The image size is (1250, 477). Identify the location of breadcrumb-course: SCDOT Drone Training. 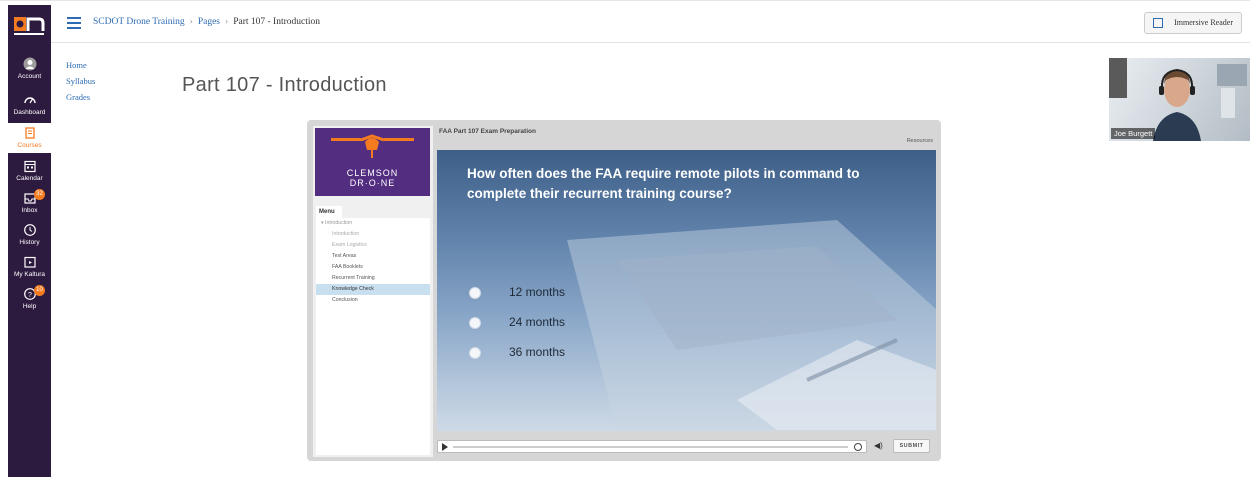
(139, 22).